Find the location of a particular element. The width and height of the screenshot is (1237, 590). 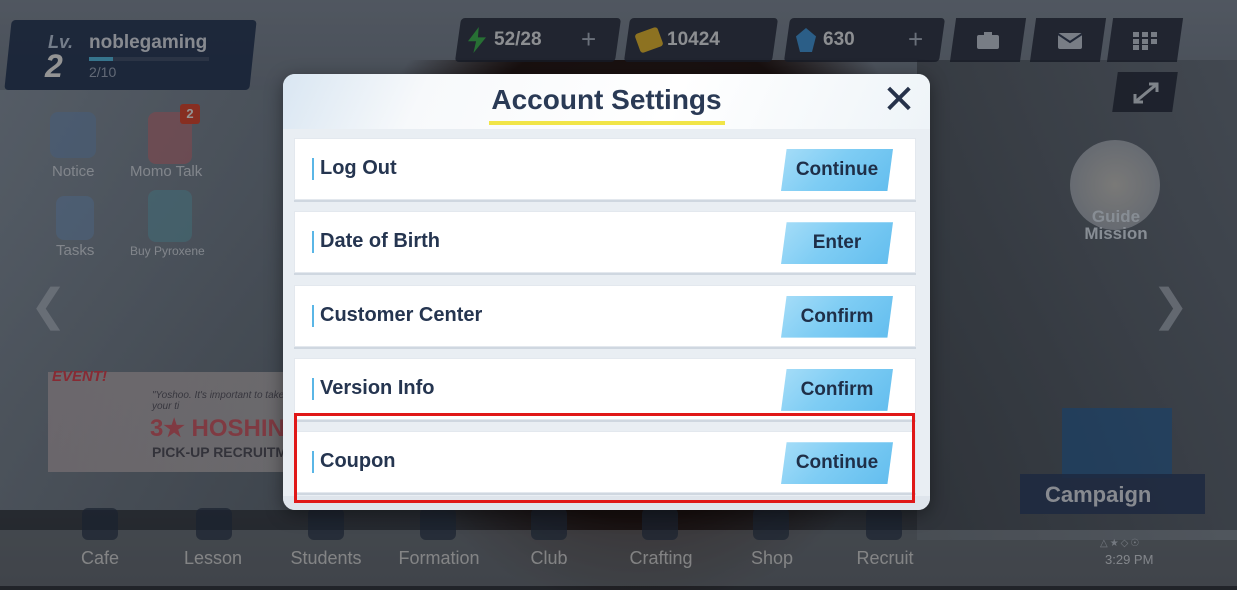

settings-row-date-of-birth: Date of Birth Enter is located at coordinates (605, 243).